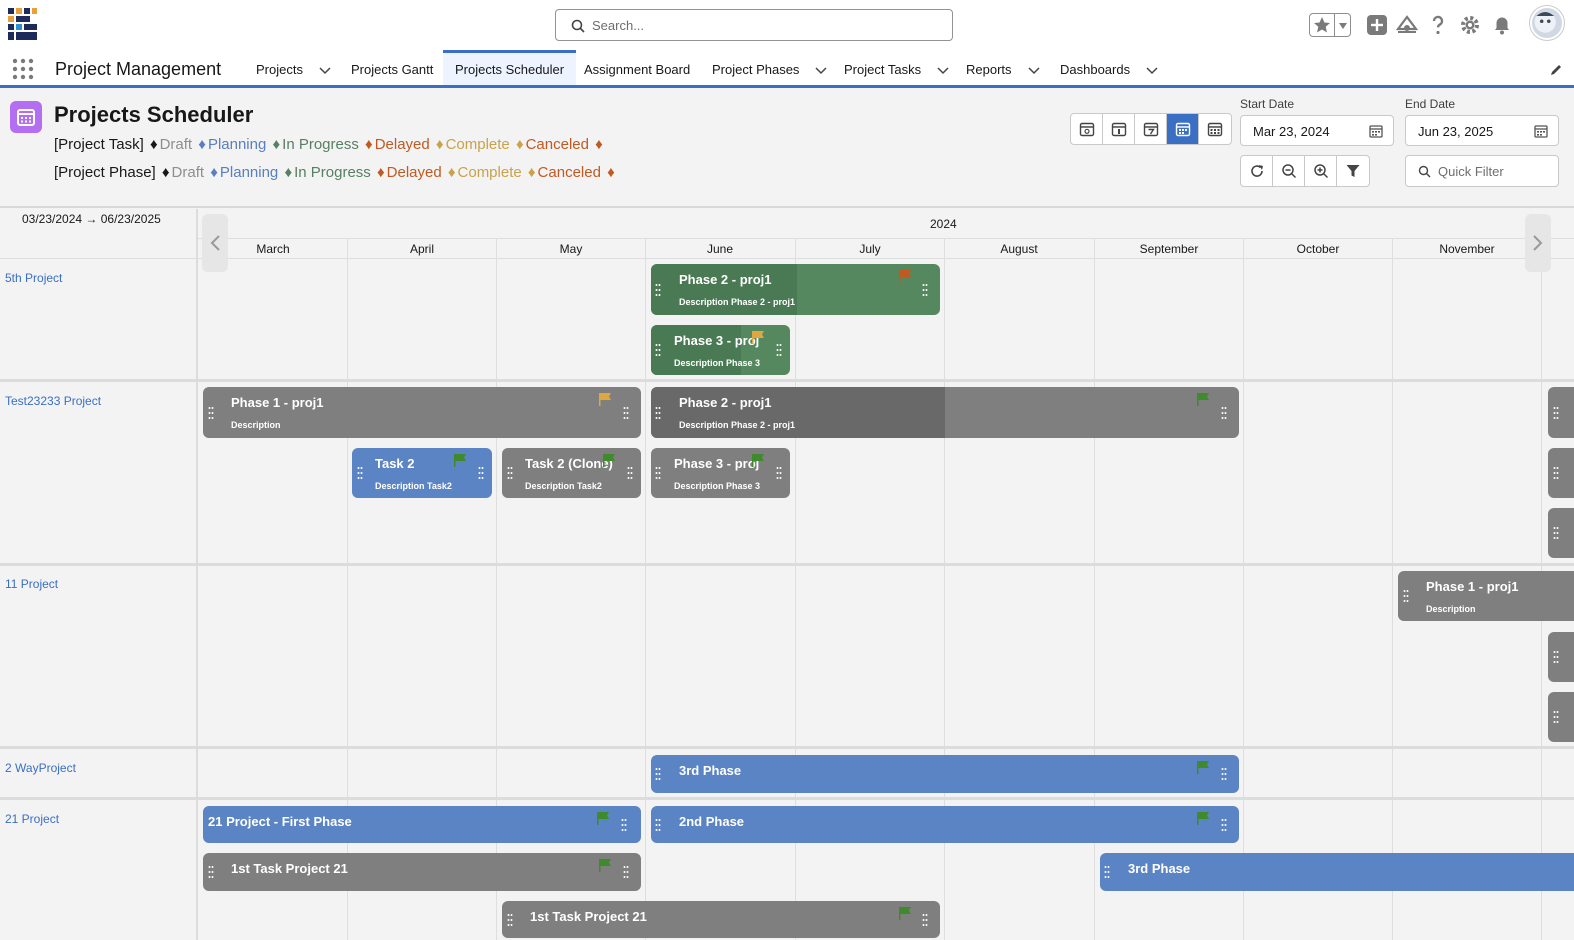 The image size is (1574, 940). I want to click on resource-row-label: Test23233 Project, so click(53, 401).